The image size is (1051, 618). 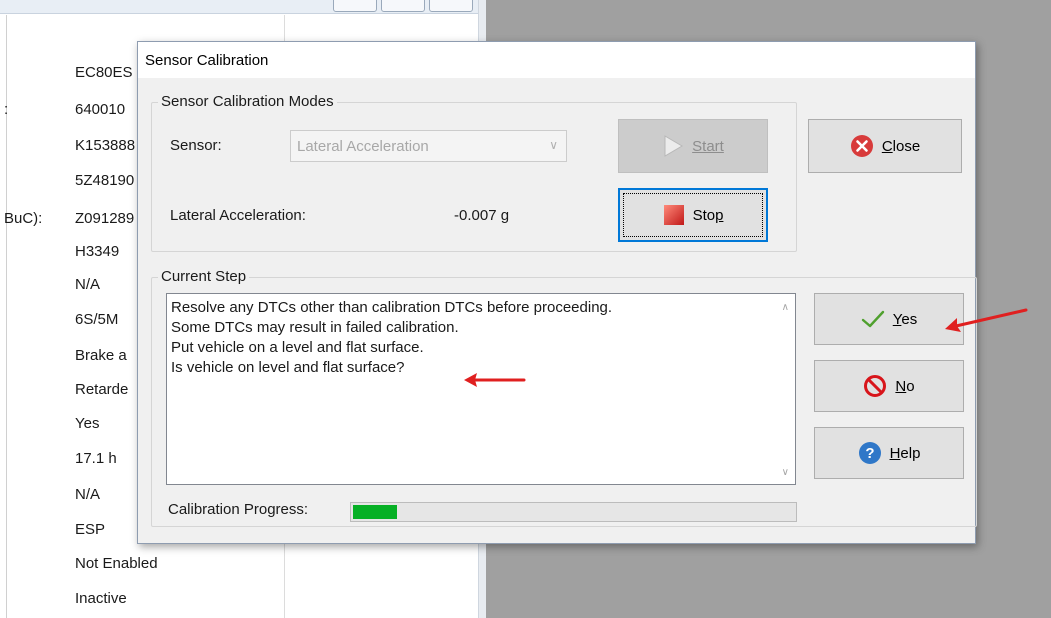 I want to click on start-button-label: Start, so click(x=708, y=146).